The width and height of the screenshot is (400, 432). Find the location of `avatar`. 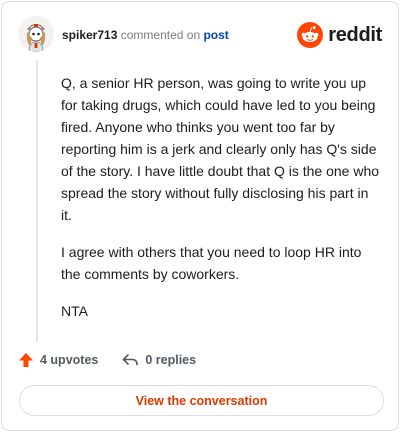

avatar is located at coordinates (36, 34).